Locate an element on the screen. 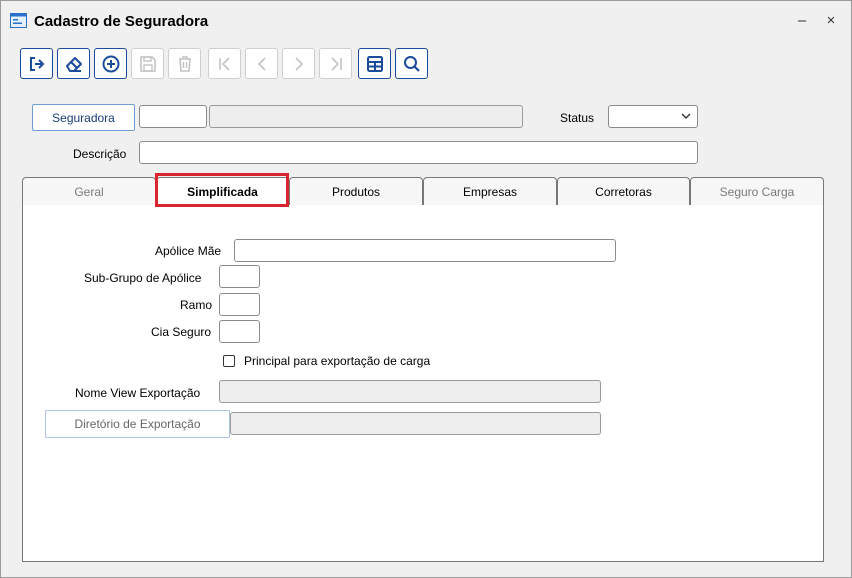 This screenshot has width=852, height=578. clear-button is located at coordinates (73, 63).